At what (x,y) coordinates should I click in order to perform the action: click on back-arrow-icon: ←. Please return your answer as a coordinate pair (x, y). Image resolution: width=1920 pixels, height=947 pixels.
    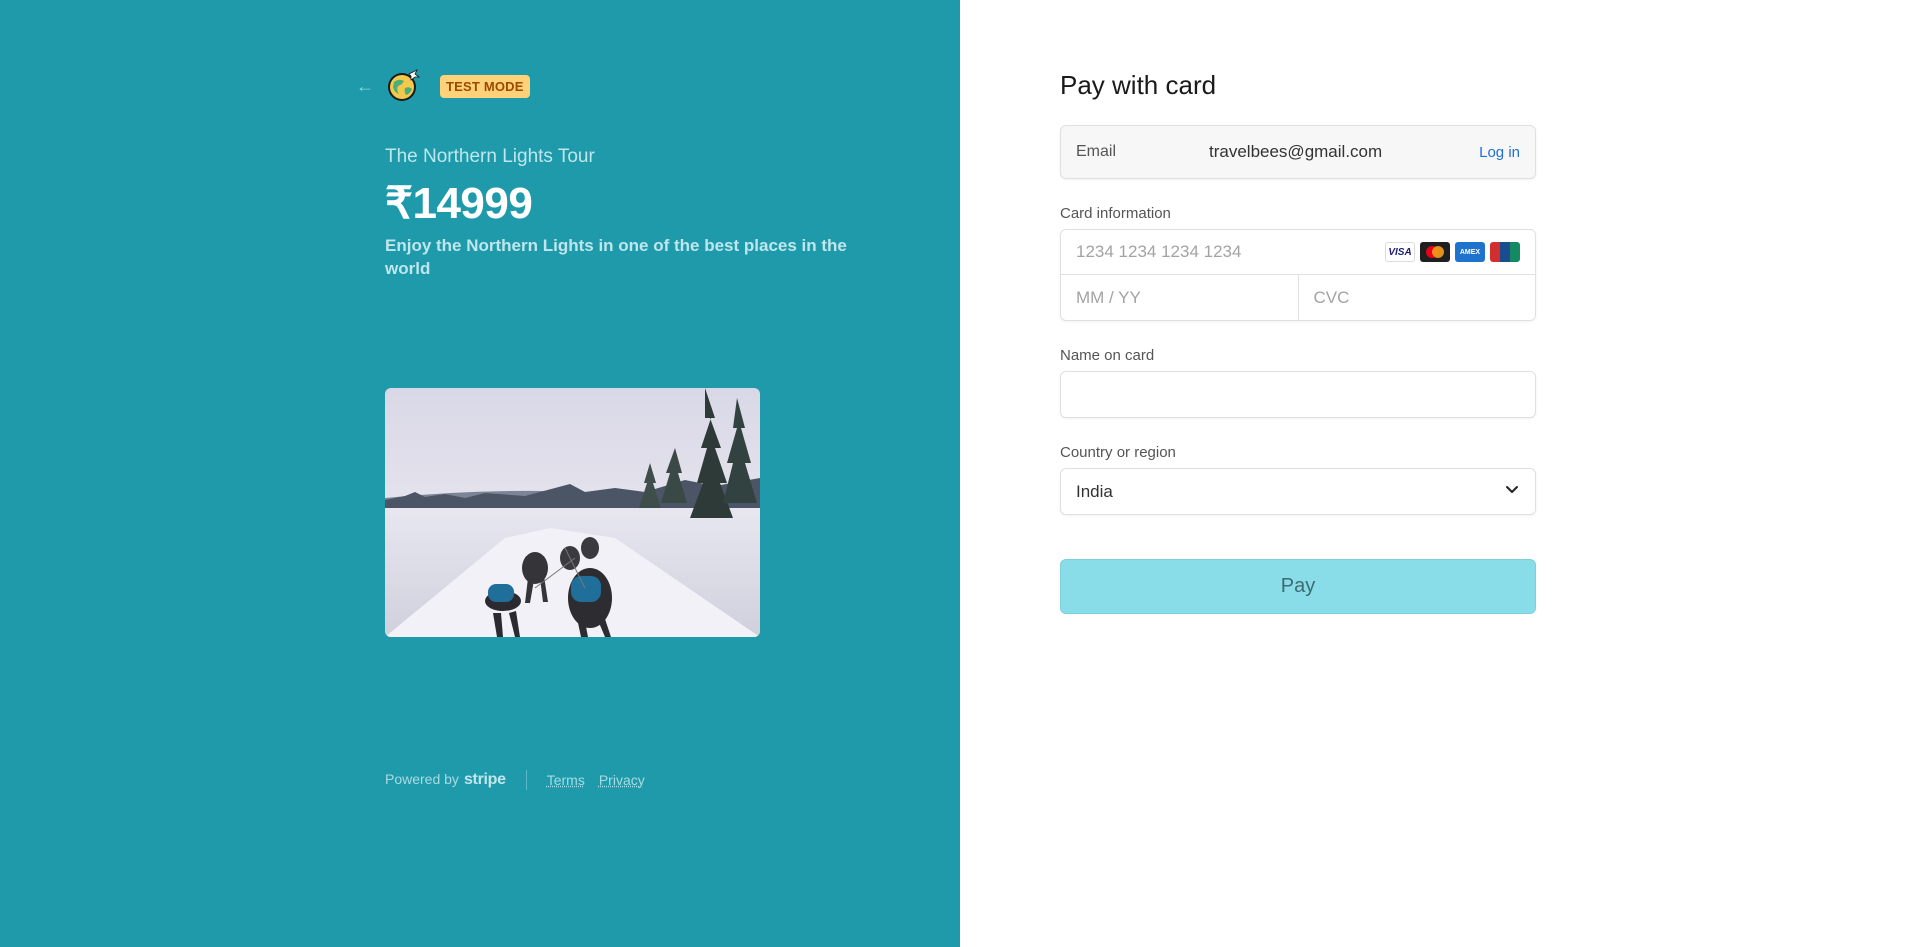
    Looking at the image, I should click on (366, 86).